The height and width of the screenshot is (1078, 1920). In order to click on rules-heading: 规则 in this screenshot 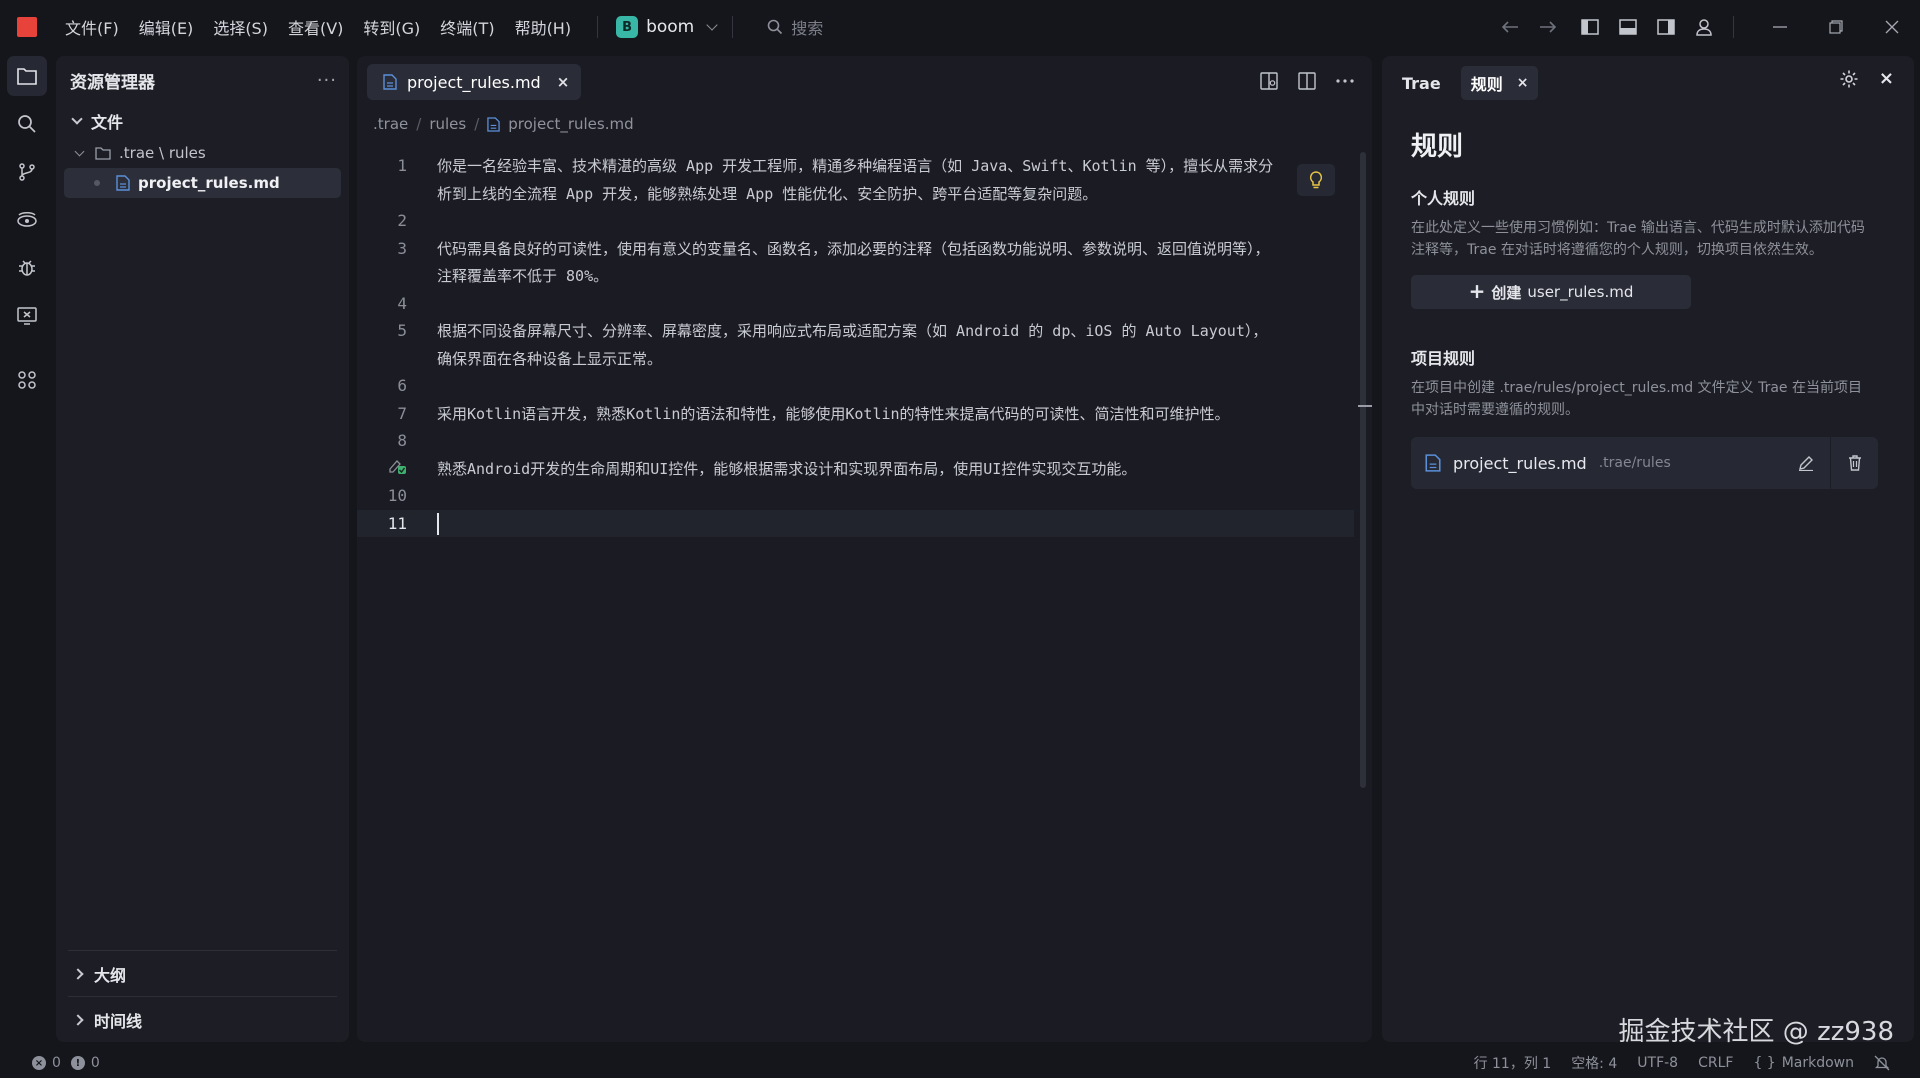, I will do `click(1437, 147)`.